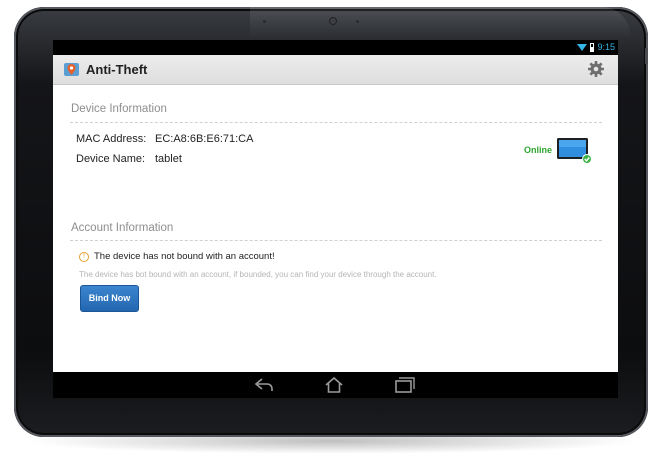 This screenshot has height=468, width=662. Describe the element at coordinates (606, 47) in the screenshot. I see `status-clock: 9:15` at that location.